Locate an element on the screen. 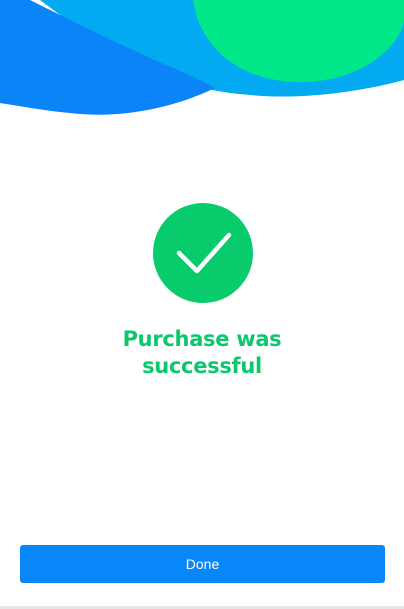 The image size is (404, 609). success-message-line1: Purchase was is located at coordinates (202, 339).